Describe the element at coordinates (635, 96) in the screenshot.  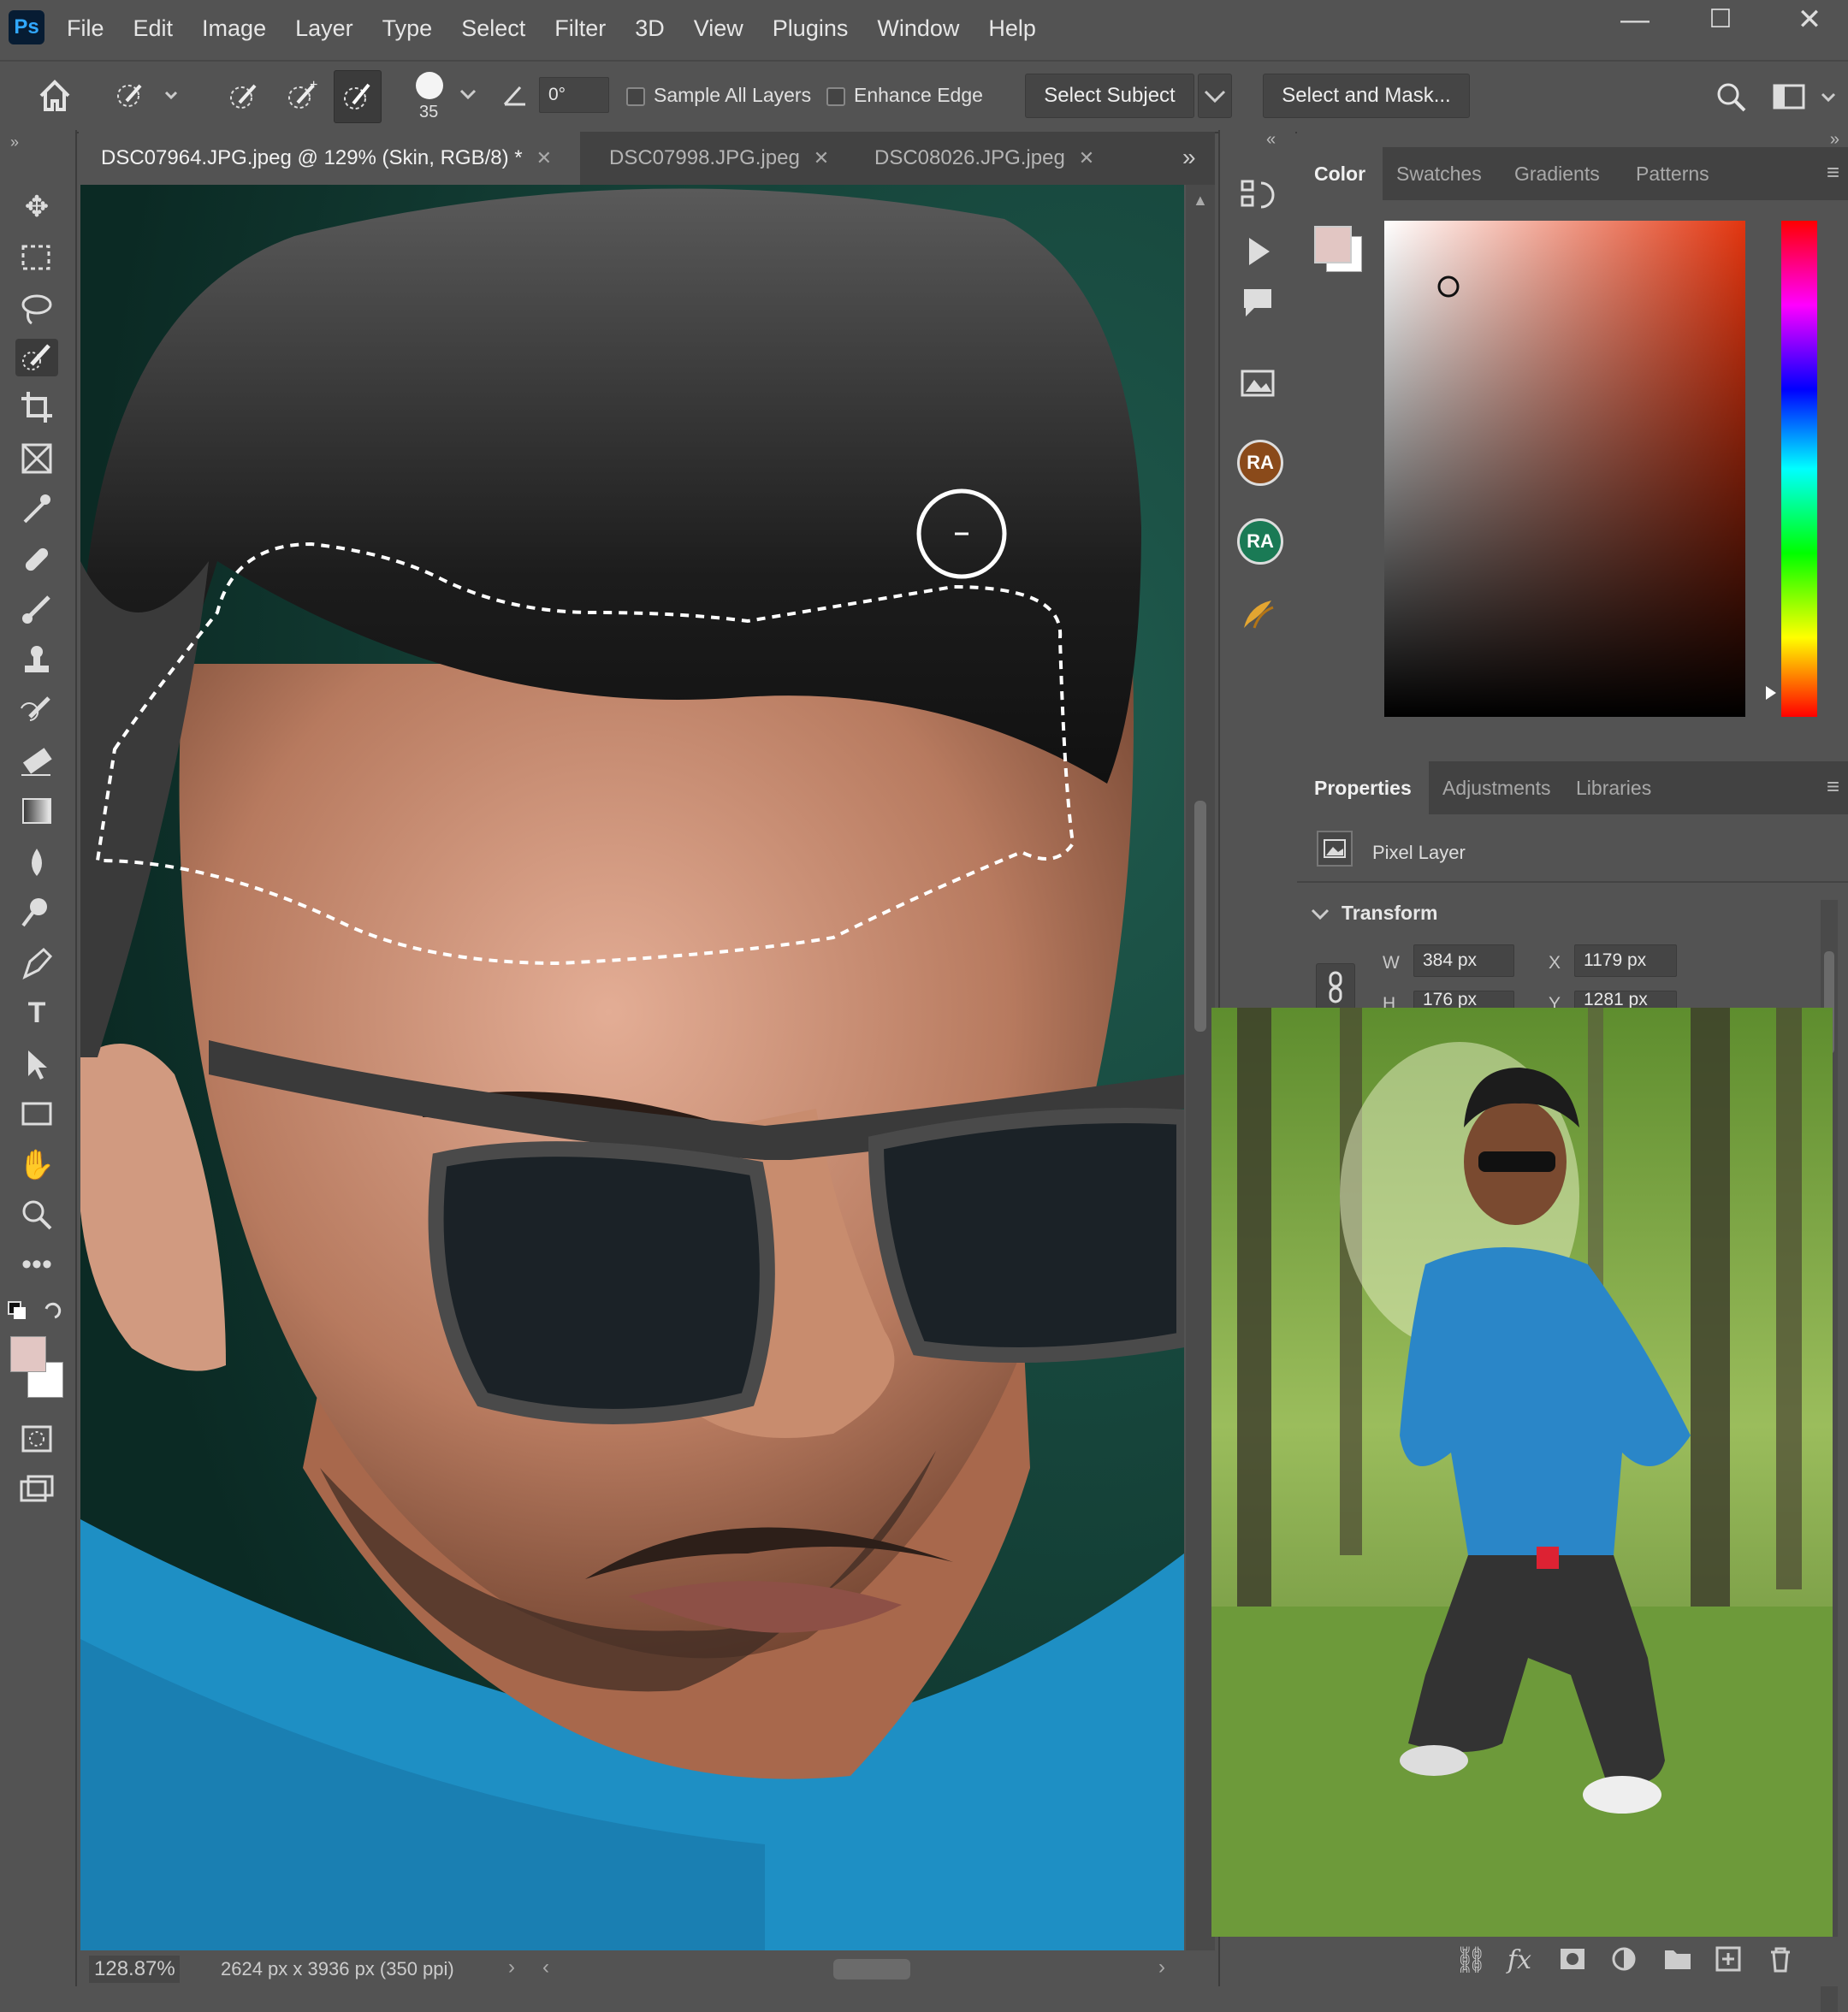
I see `sample-all-layers-checkbox` at that location.